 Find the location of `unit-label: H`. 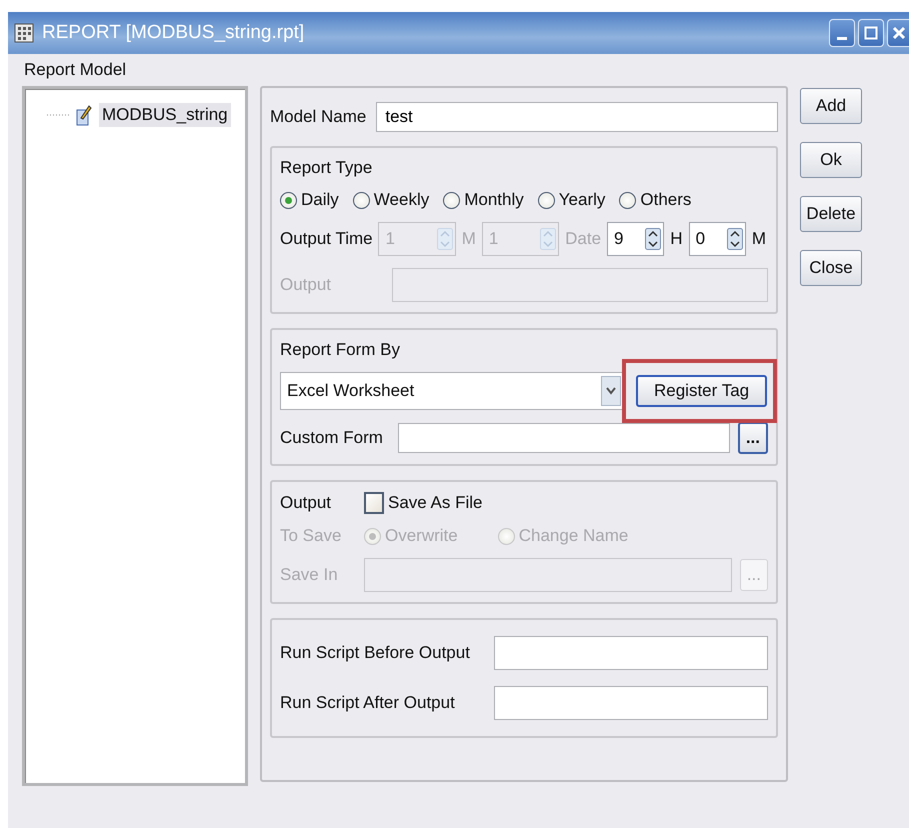

unit-label: H is located at coordinates (676, 239).